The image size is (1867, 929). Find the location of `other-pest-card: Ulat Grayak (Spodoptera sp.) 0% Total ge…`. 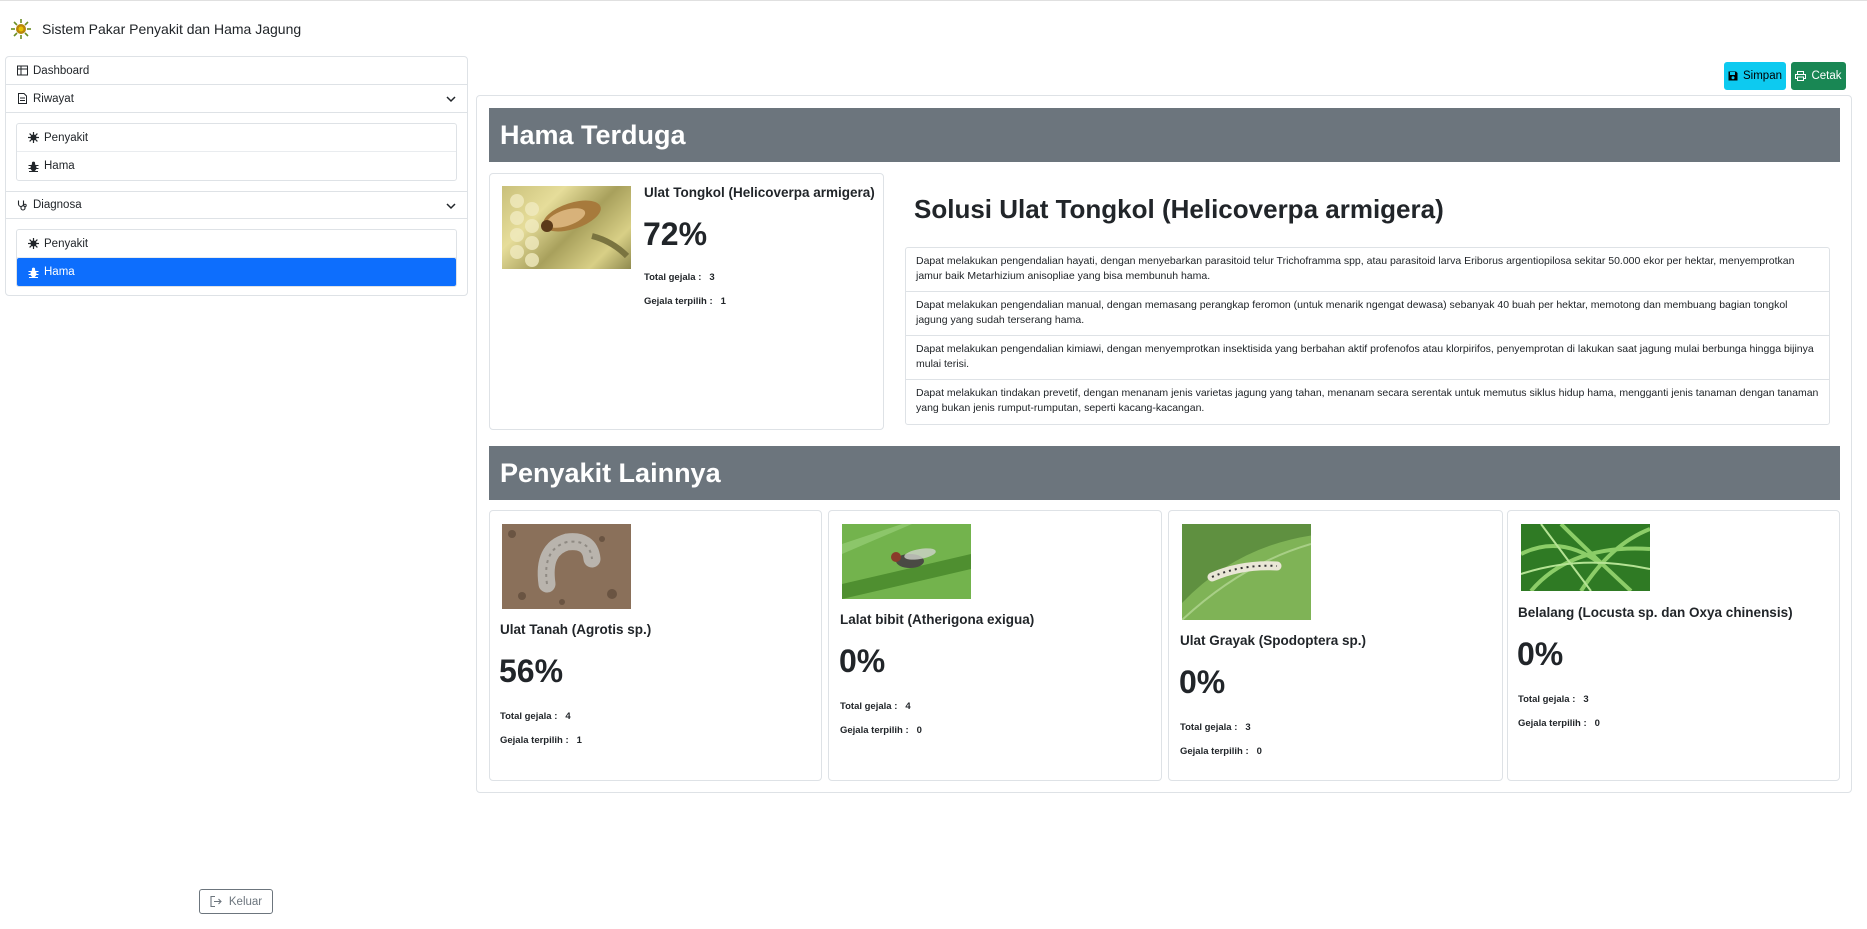

other-pest-card: Ulat Grayak (Spodoptera sp.) 0% Total ge… is located at coordinates (1335, 645).